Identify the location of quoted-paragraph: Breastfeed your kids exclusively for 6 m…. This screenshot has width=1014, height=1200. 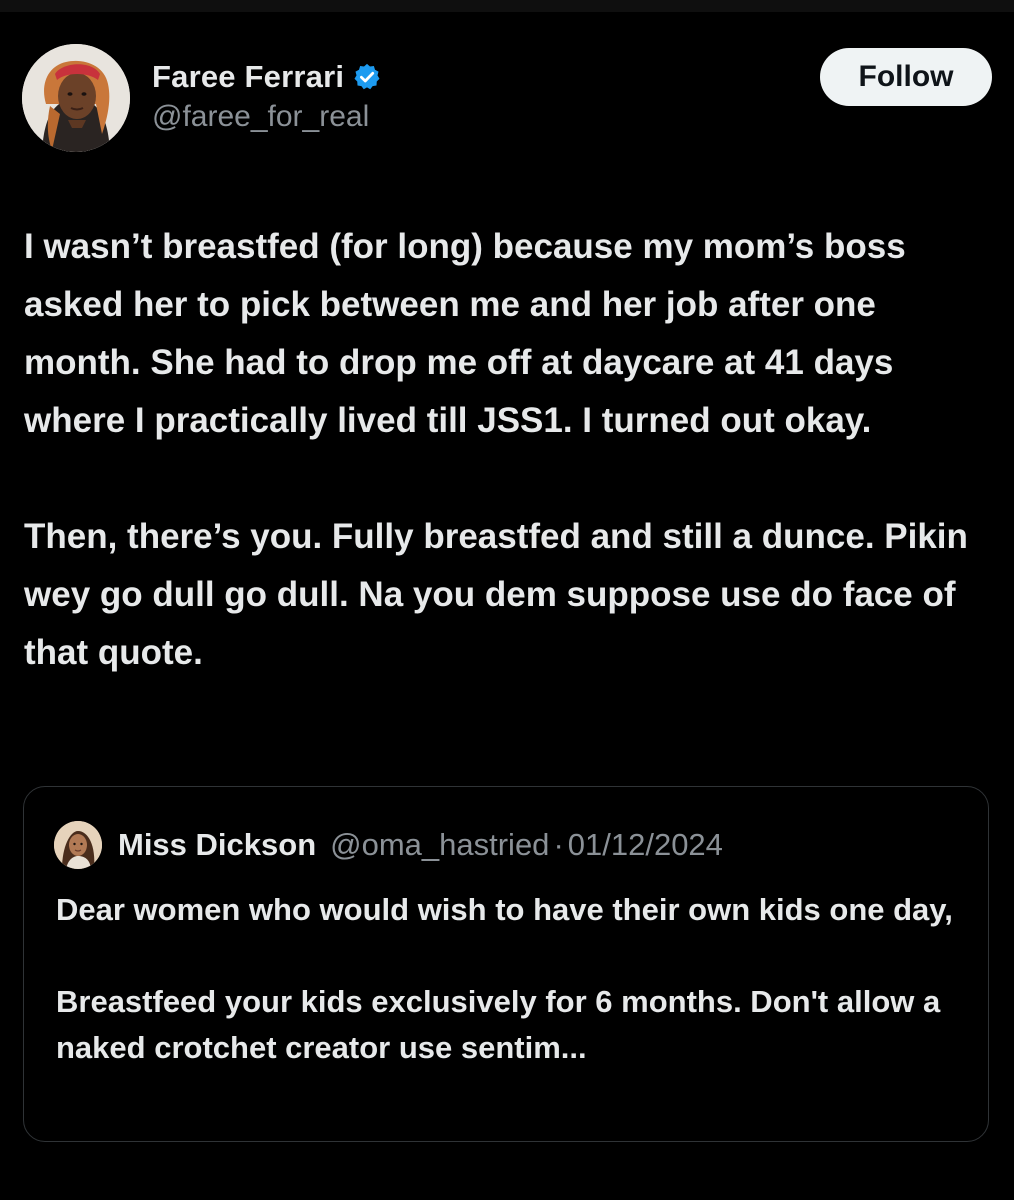
(498, 1024).